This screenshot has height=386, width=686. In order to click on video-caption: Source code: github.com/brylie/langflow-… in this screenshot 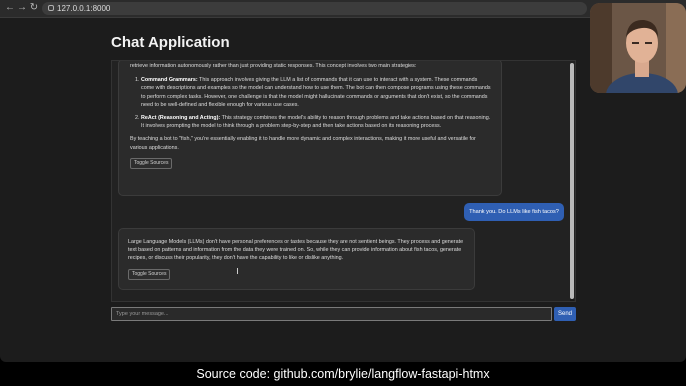, I will do `click(343, 374)`.